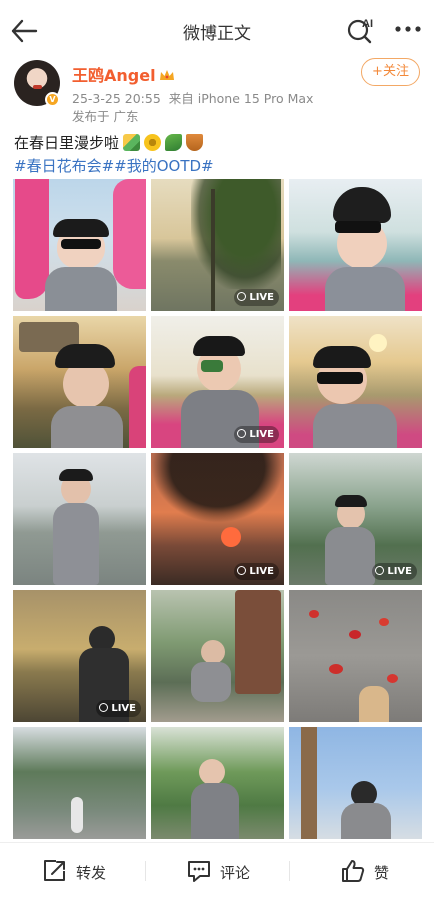 The height and width of the screenshot is (900, 434). I want to click on boat-emoji-icon, so click(195, 142).